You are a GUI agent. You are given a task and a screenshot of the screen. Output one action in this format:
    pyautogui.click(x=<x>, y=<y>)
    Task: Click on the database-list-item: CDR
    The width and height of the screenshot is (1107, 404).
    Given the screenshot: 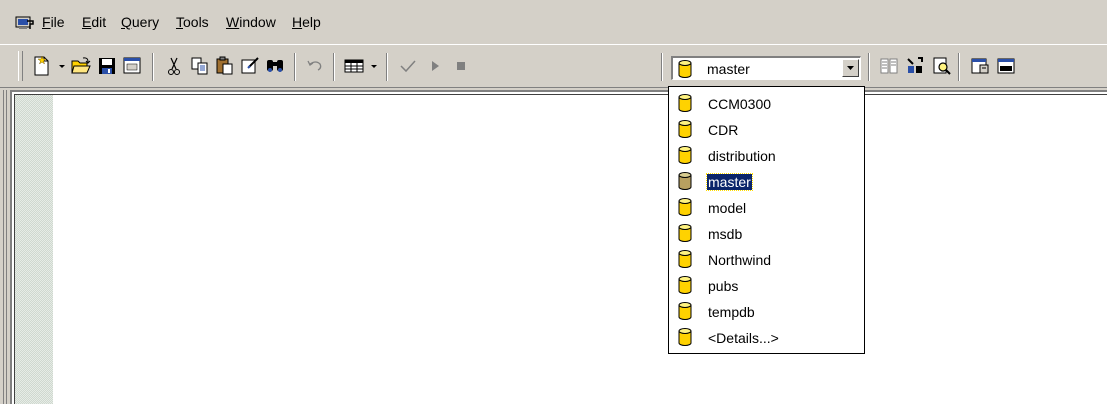 What is the action you would take?
    pyautogui.click(x=766, y=130)
    